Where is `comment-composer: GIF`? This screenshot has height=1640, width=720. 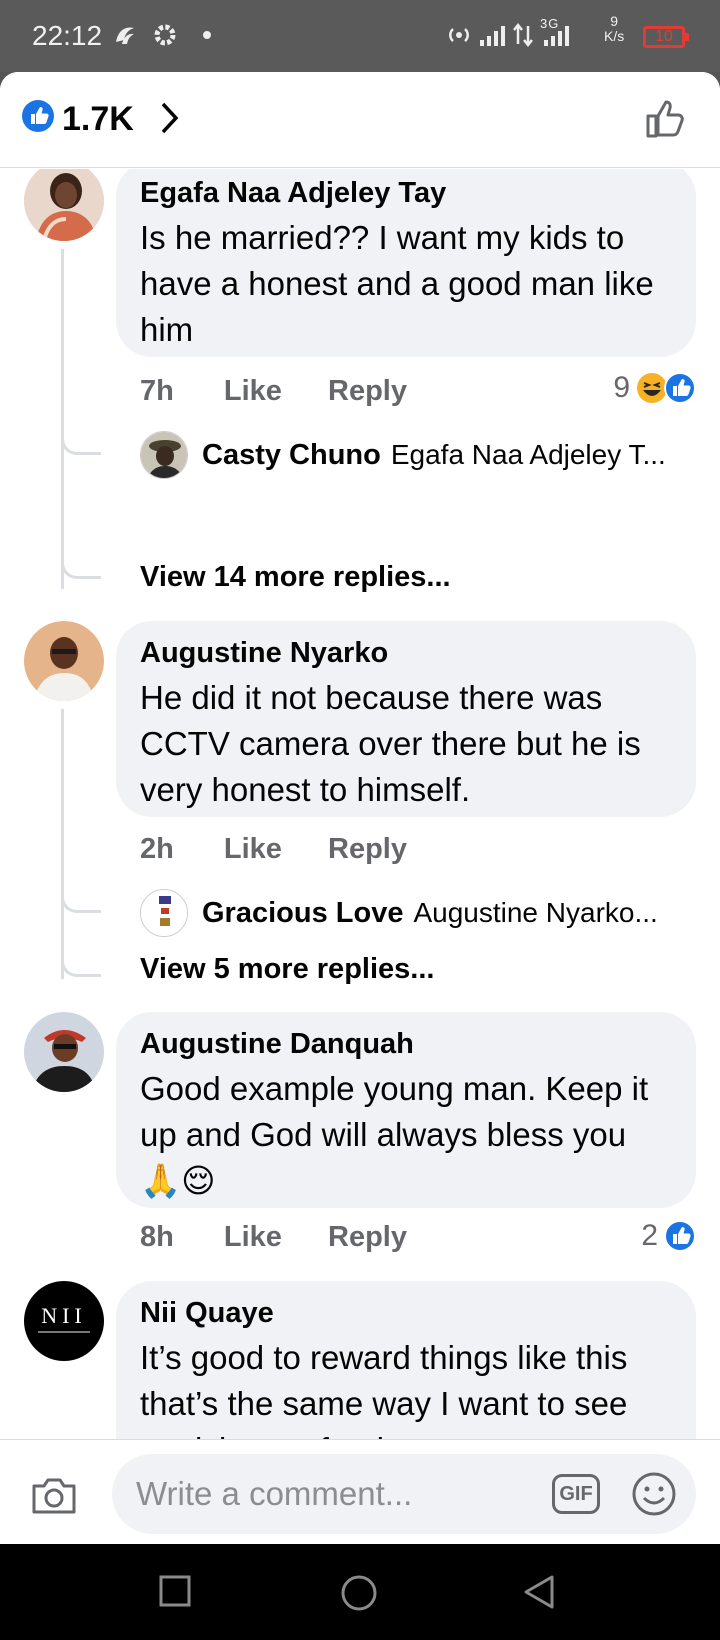 comment-composer: GIF is located at coordinates (360, 1491).